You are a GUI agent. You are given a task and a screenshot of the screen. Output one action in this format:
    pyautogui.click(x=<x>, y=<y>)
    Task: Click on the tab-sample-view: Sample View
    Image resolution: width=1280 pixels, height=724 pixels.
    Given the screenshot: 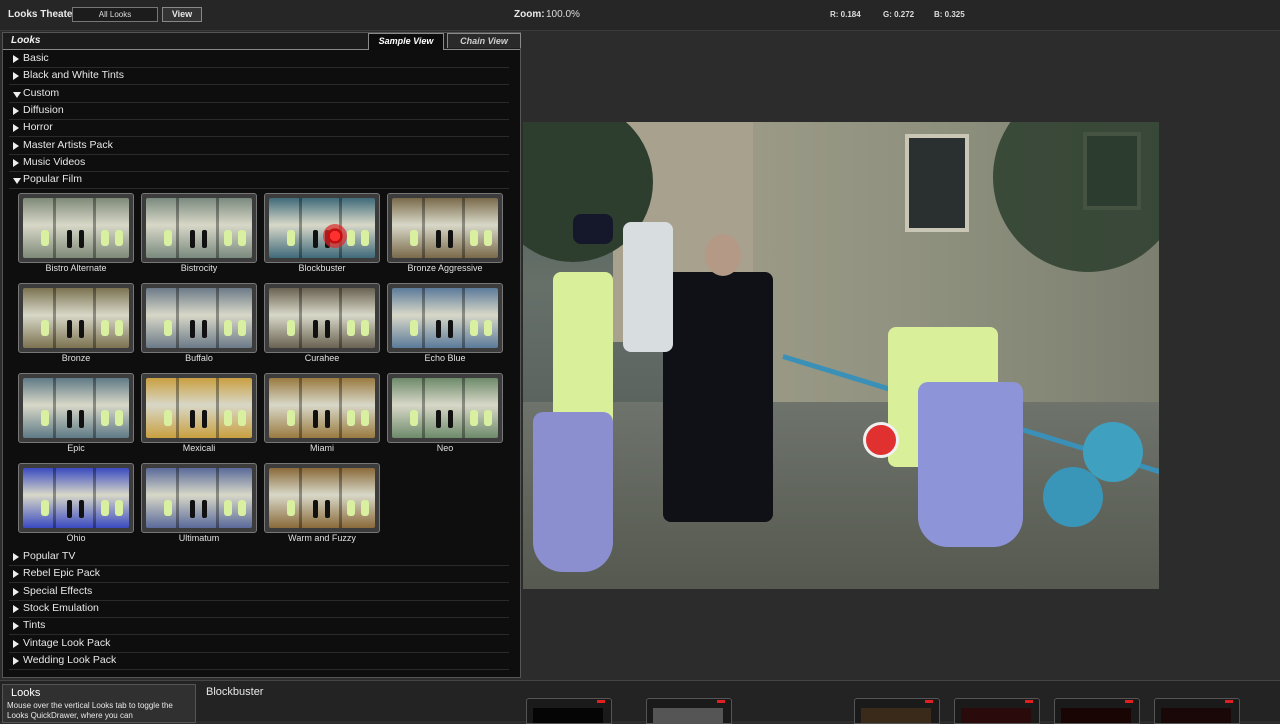 What is the action you would take?
    pyautogui.click(x=406, y=41)
    